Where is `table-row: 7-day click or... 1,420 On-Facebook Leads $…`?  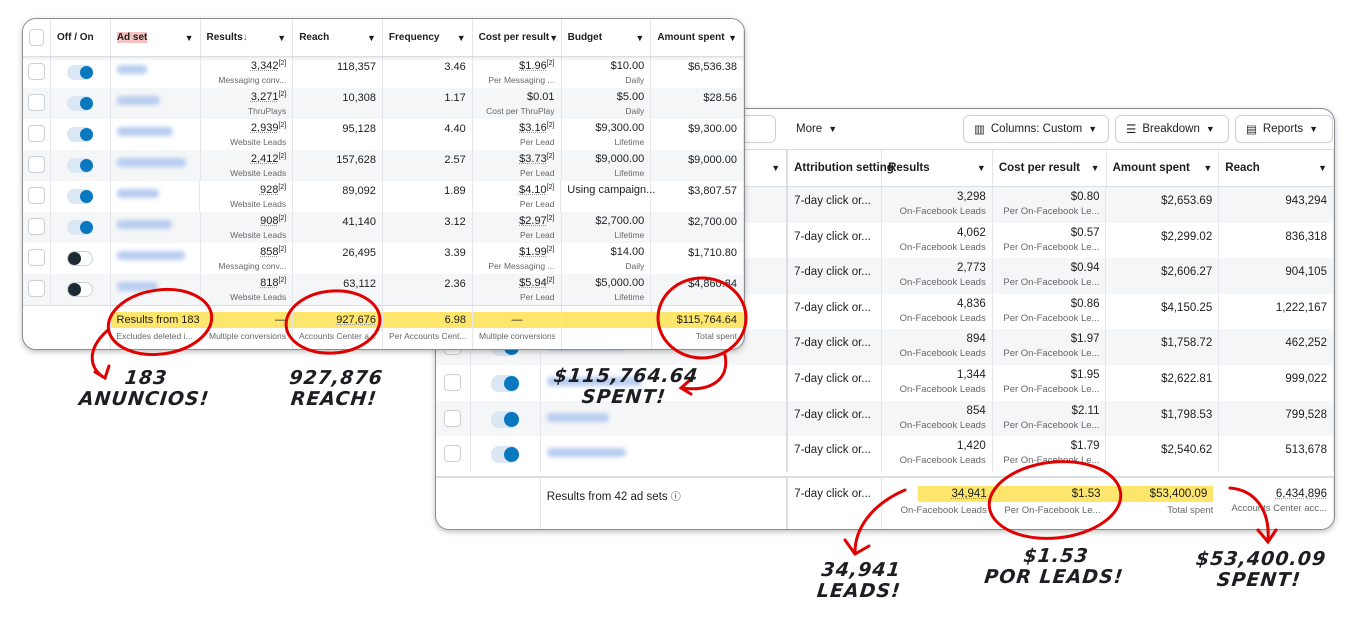
table-row: 7-day click or... 1,420 On-Facebook Leads $… is located at coordinates (885, 454).